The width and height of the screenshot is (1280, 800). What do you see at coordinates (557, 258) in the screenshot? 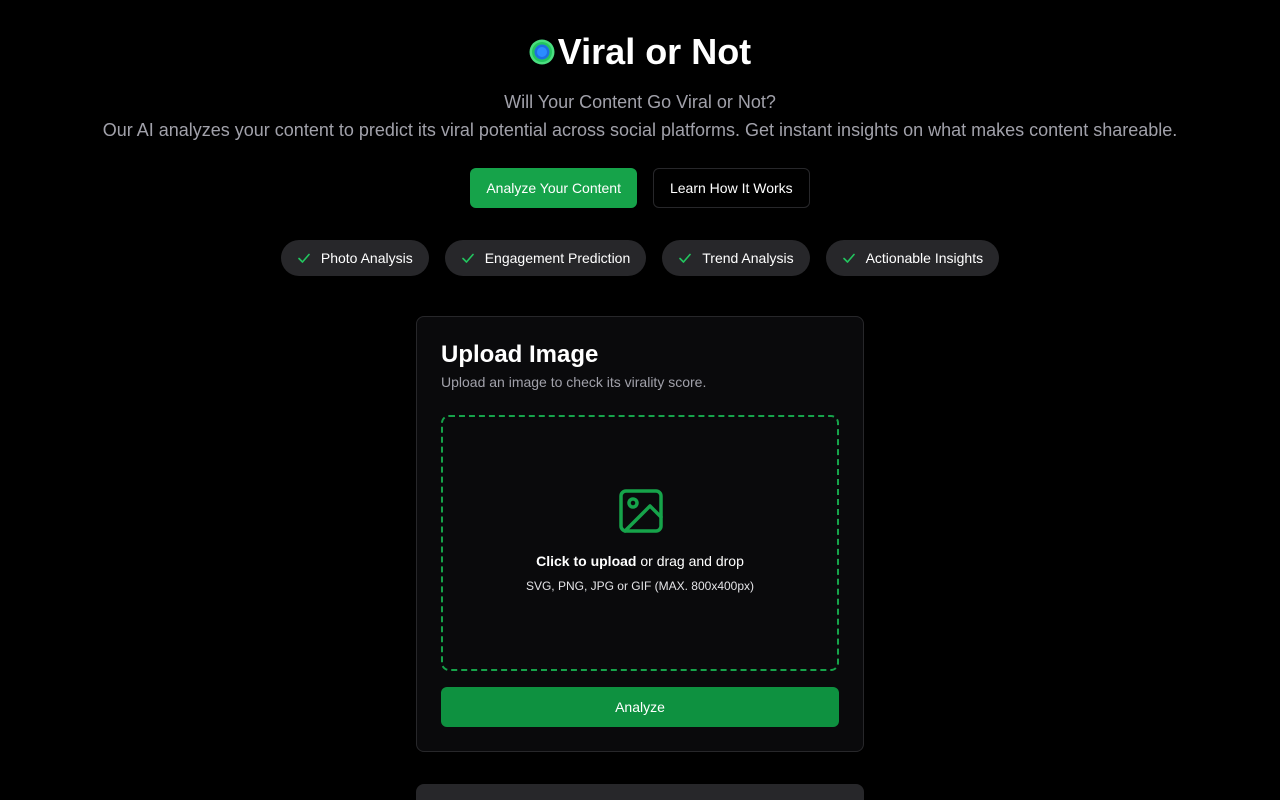
I see `feature-label: Engagement Prediction` at bounding box center [557, 258].